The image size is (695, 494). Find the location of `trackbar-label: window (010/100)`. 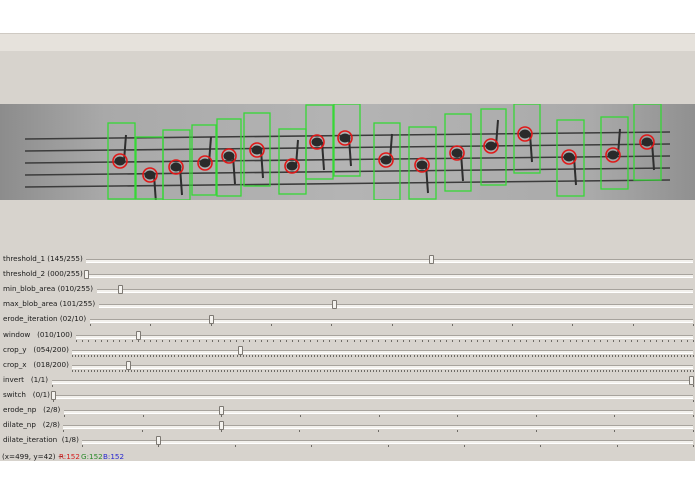

trackbar-label: window (010/100) is located at coordinates (38, 334).